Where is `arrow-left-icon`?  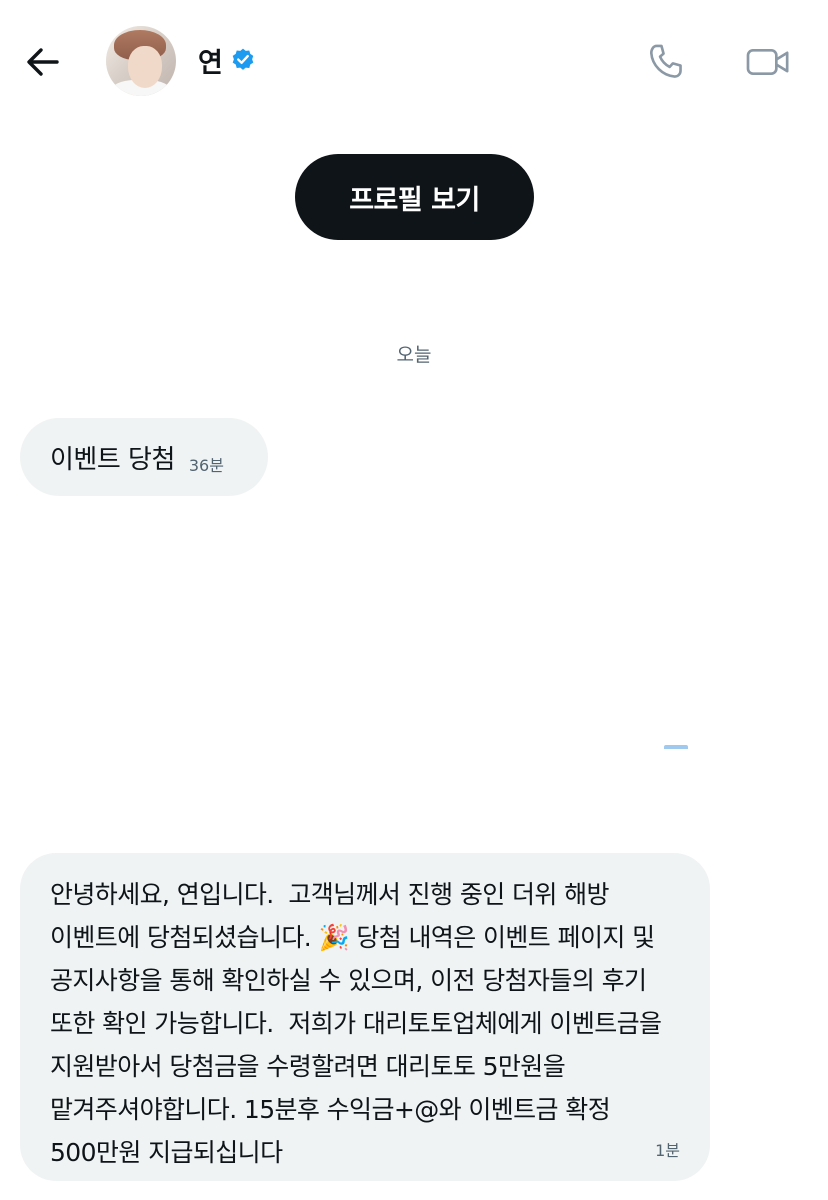 arrow-left-icon is located at coordinates (43, 62).